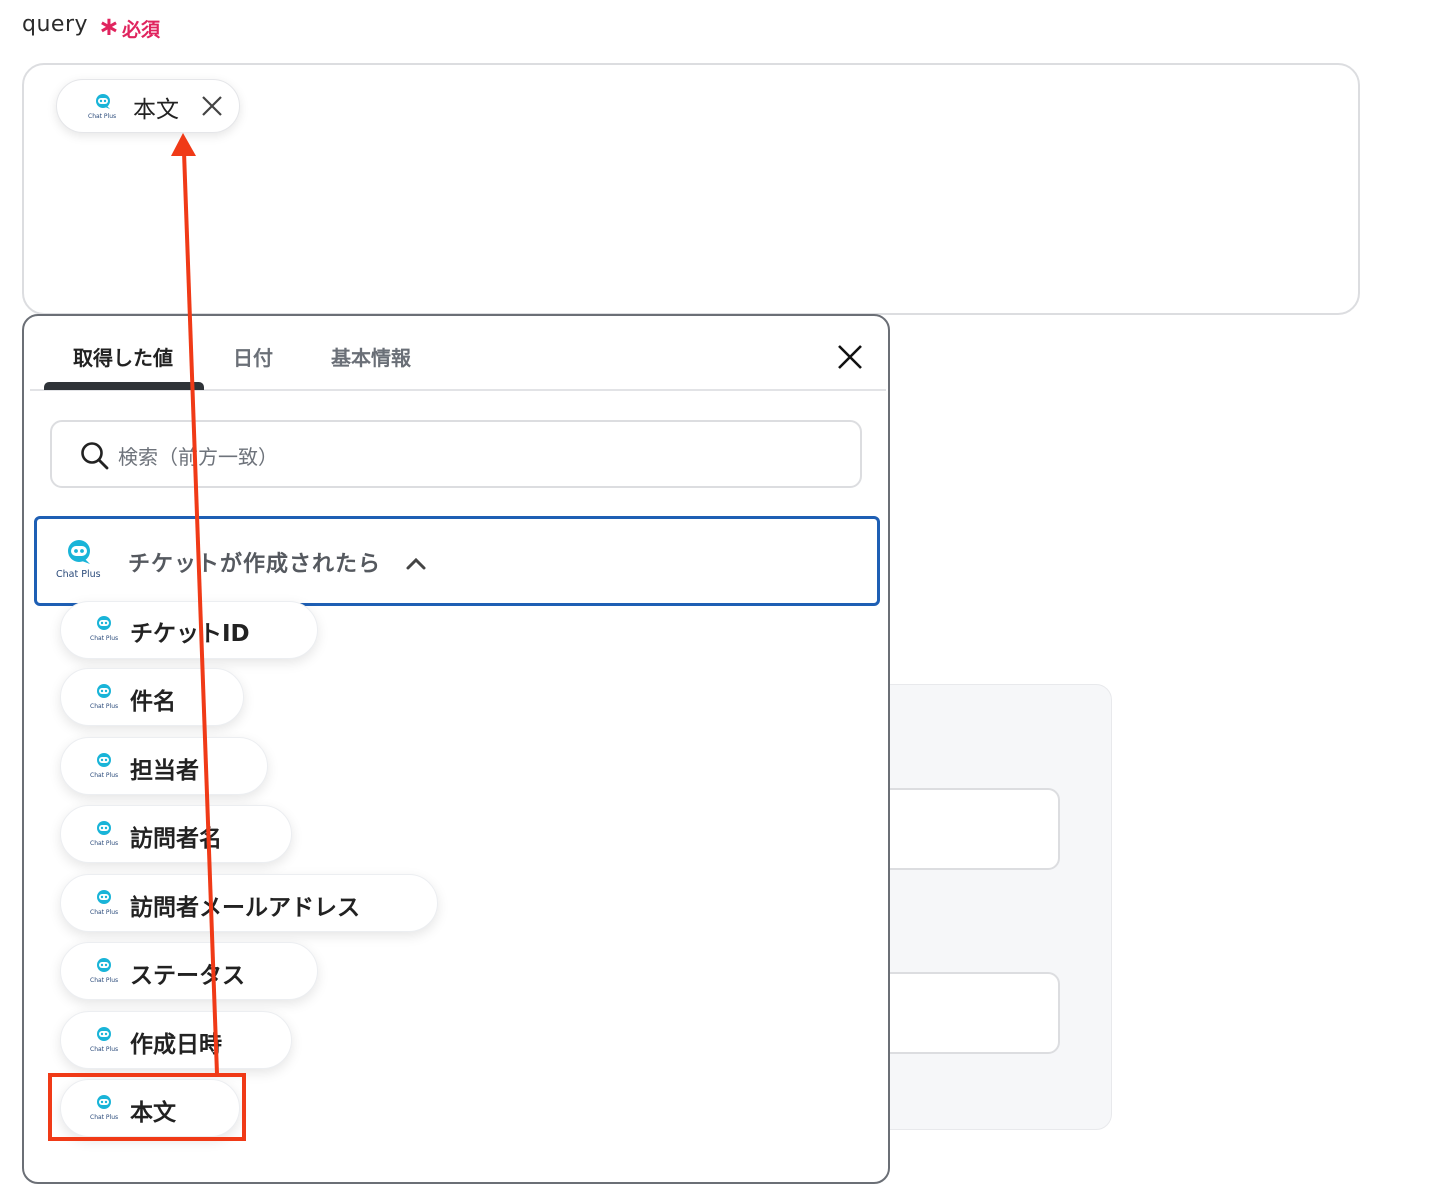 This screenshot has width=1432, height=1184. I want to click on tab-date: 日付, so click(253, 356).